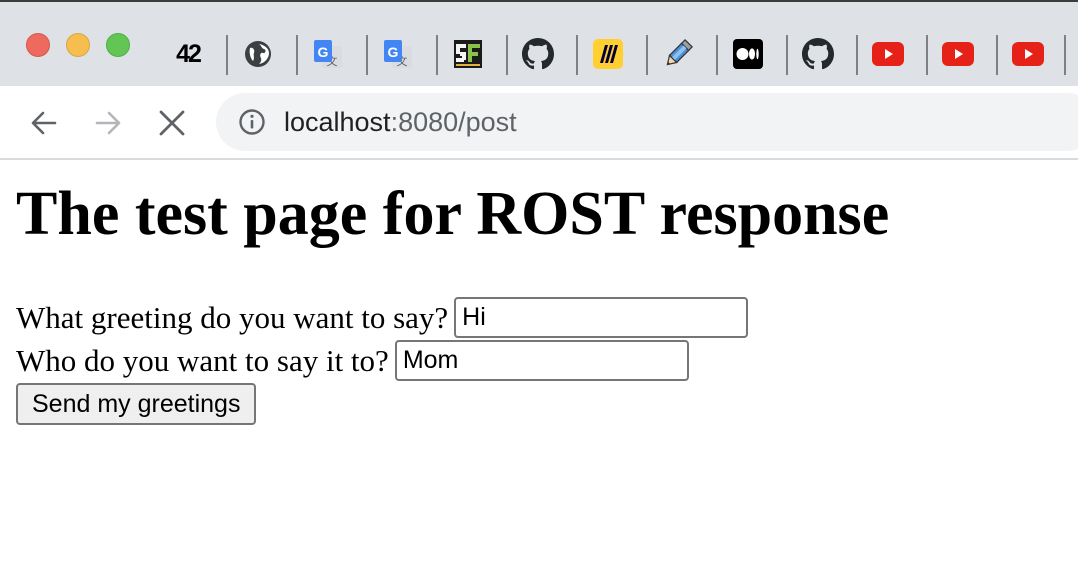 The image size is (1078, 584). I want to click on info-icon, so click(252, 122).